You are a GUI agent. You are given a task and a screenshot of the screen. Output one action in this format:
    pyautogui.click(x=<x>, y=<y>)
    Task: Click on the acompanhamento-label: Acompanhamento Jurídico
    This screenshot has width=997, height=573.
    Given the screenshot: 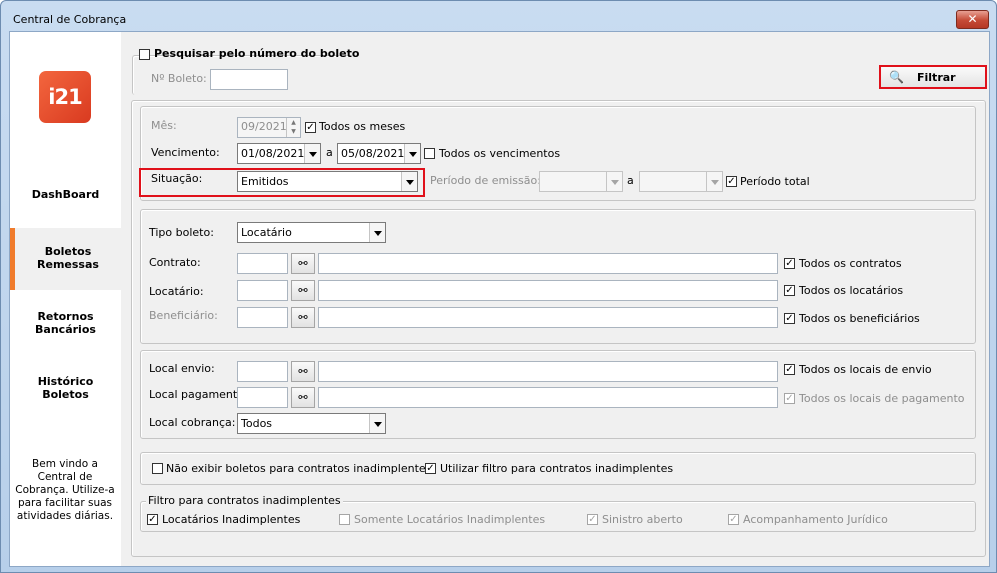 What is the action you would take?
    pyautogui.click(x=815, y=519)
    